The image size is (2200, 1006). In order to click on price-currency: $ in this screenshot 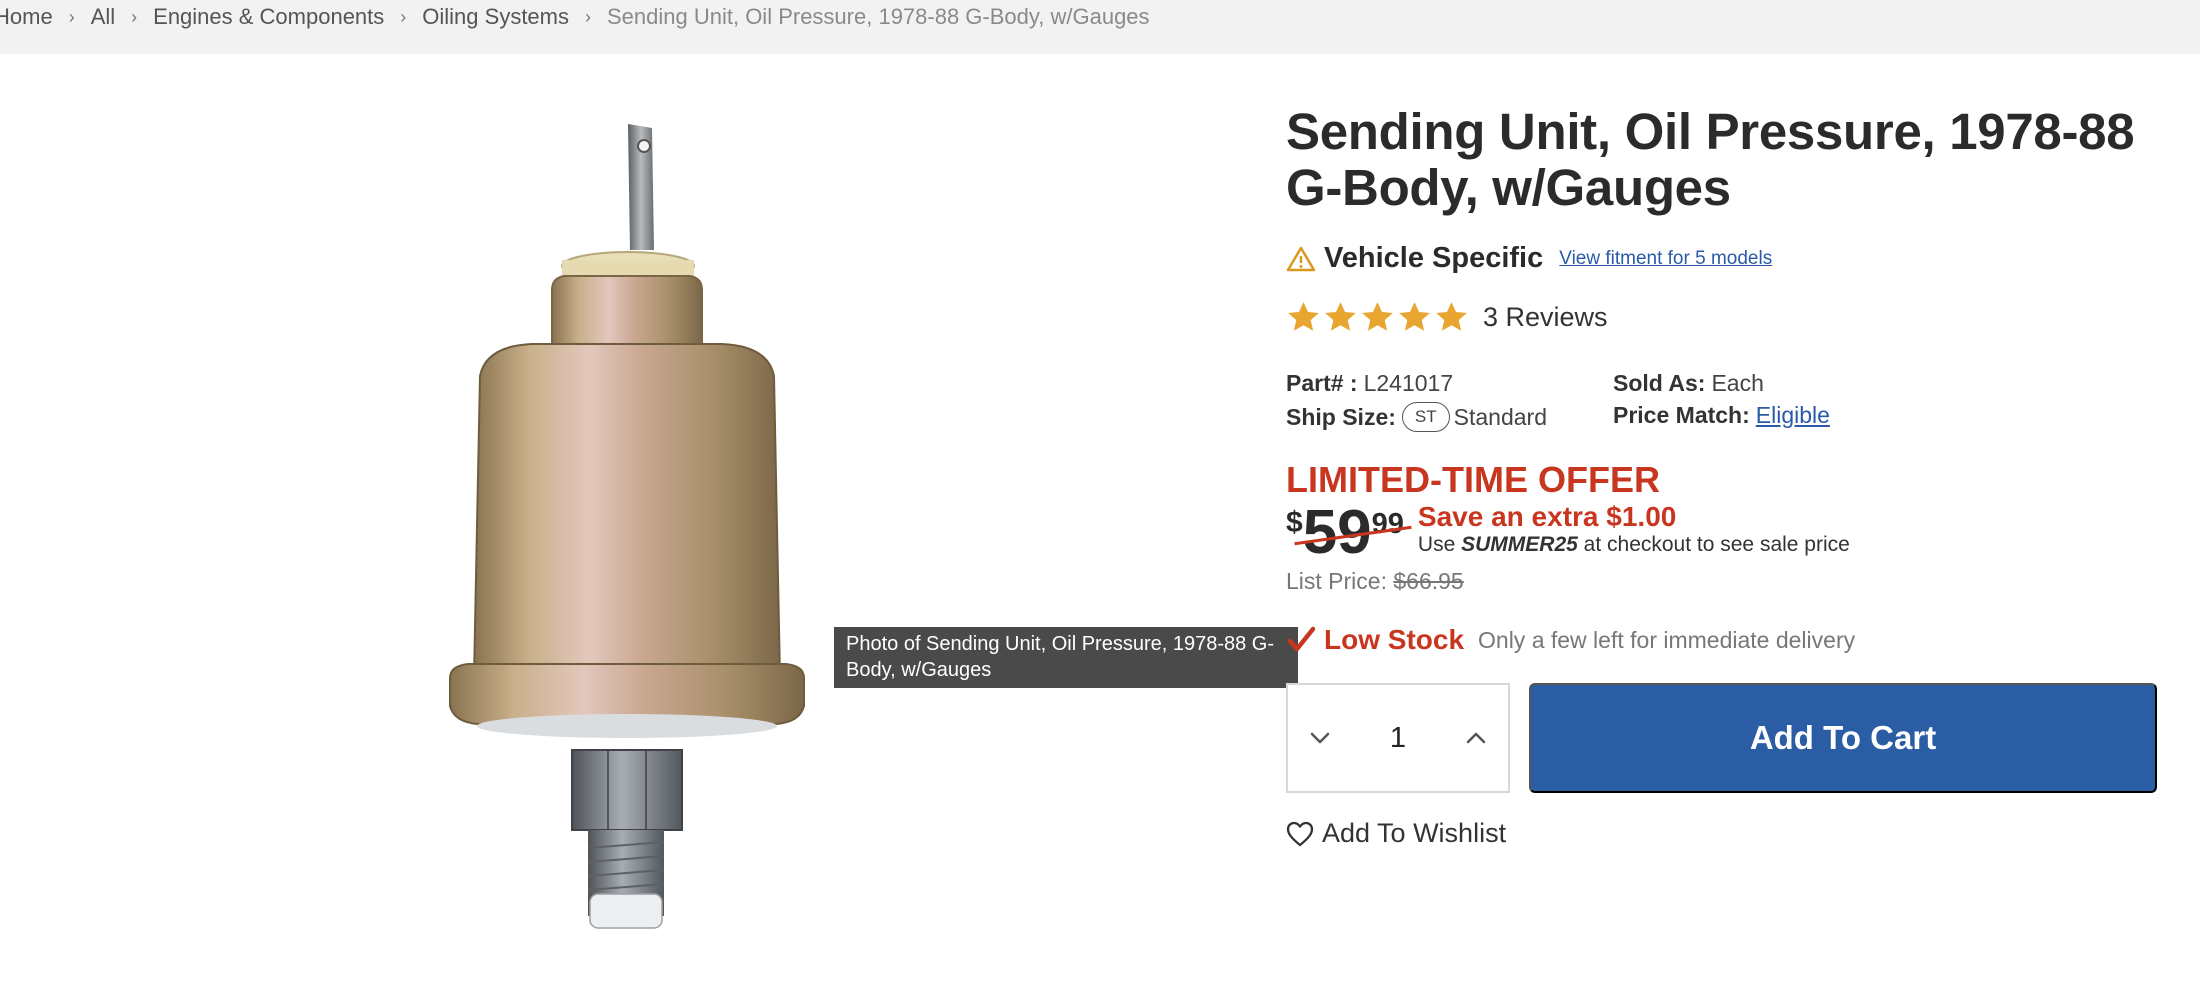, I will do `click(1294, 522)`.